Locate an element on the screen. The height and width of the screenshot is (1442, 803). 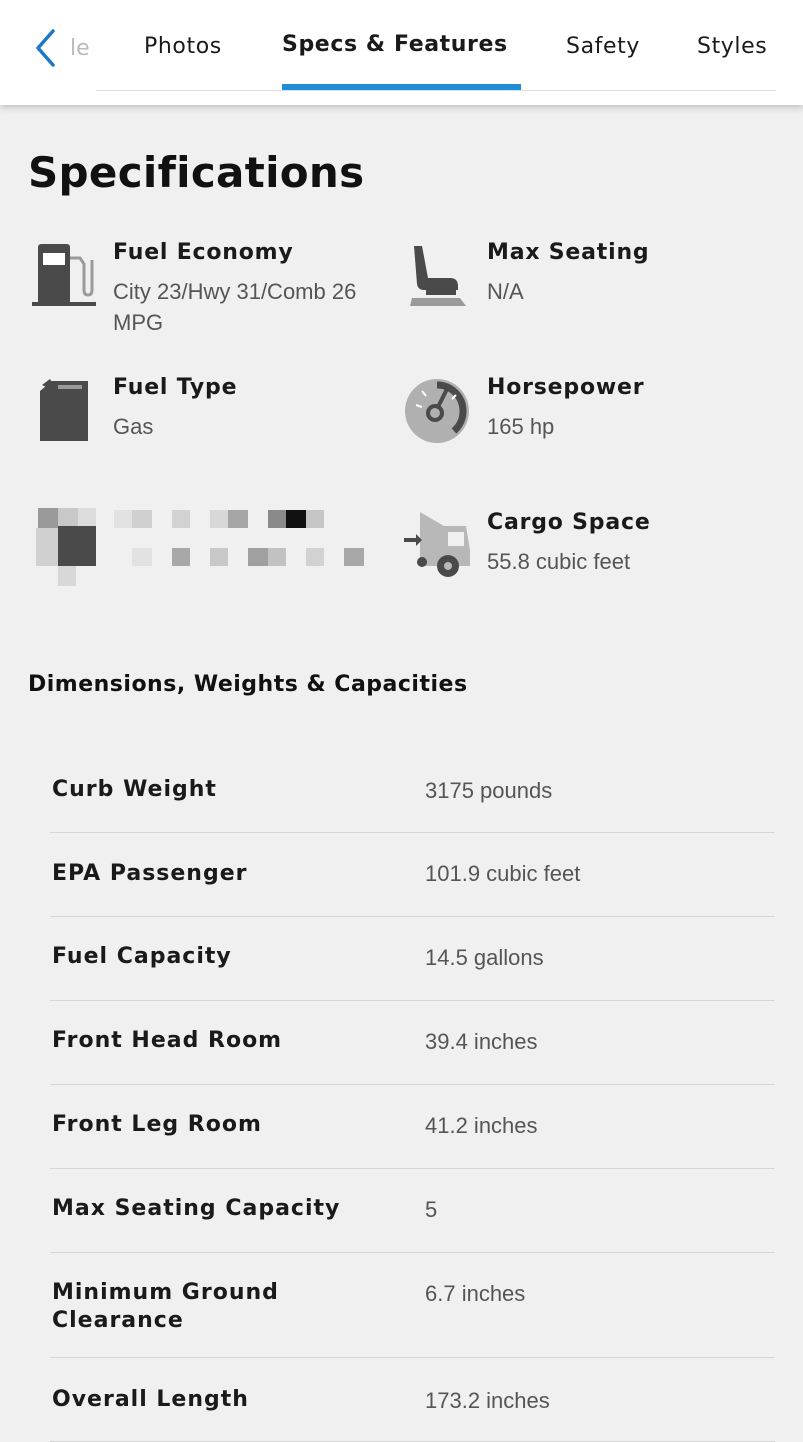
row-key: Fuel Capacity is located at coordinates (142, 956).